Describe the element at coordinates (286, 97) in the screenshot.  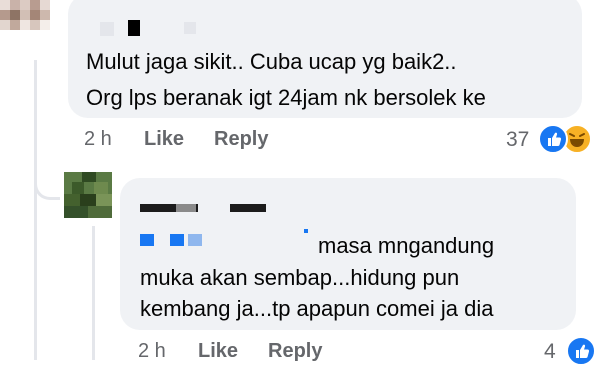
I see `comment-text-line: Org lps beranak igt 24jam nk bersolek ke` at that location.